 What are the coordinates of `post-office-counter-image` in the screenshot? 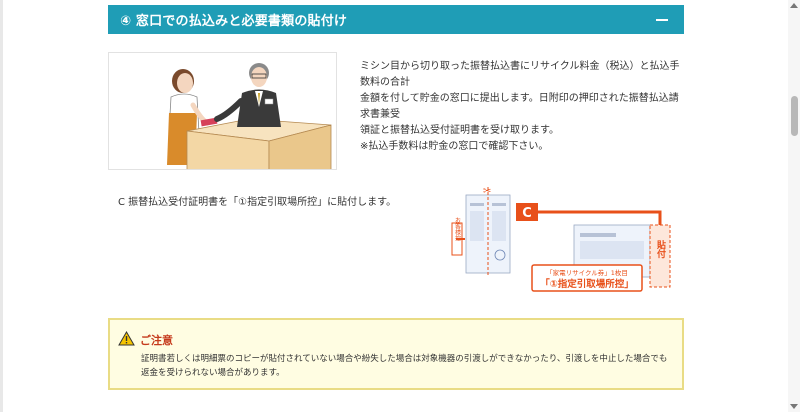 It's located at (249, 116).